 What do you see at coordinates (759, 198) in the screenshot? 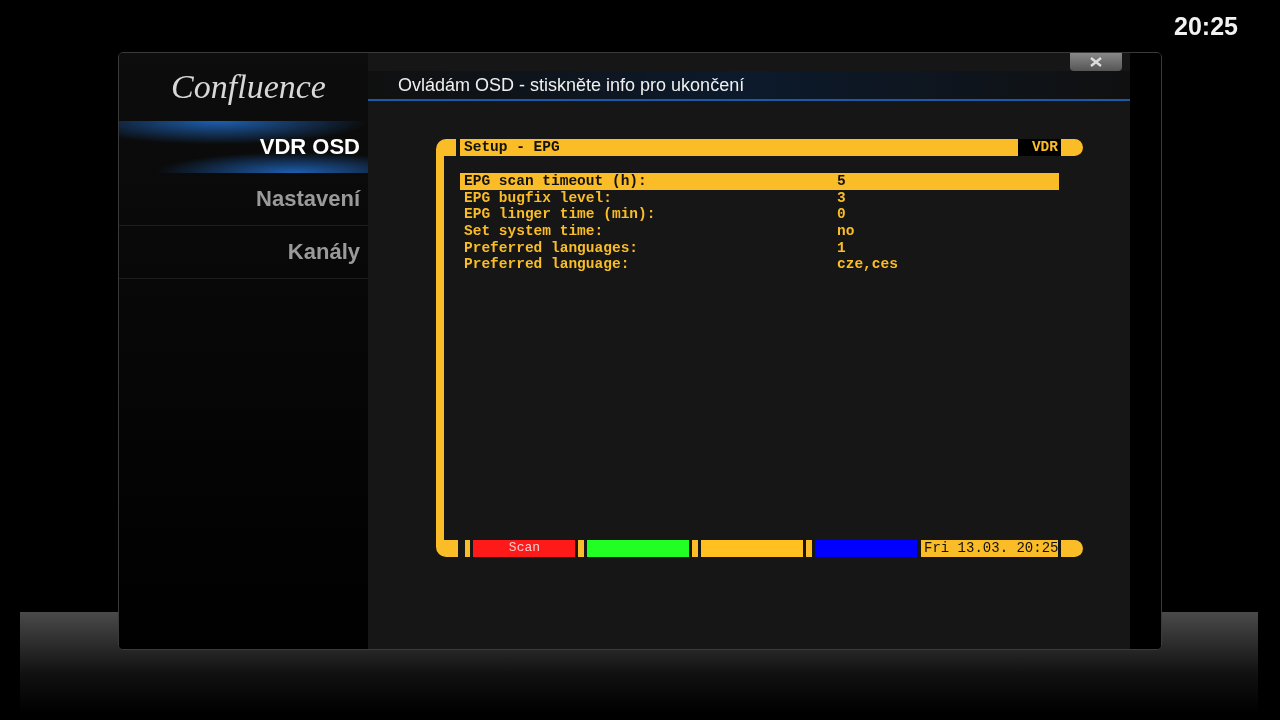
I see `menu-row: EPG bugfix level: 3` at bounding box center [759, 198].